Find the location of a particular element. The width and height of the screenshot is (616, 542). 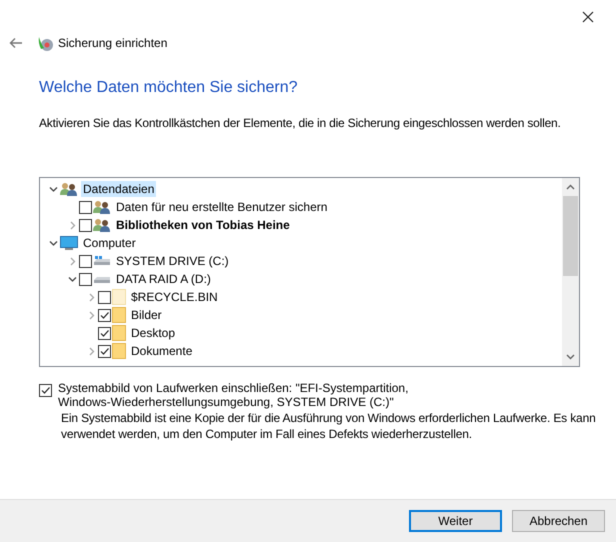

checkbox-label: Systemabbild von Laufwerken einschließen: "EFI-Systempartition, Windows-Wiederherstellungsumgebung, SYSTEM DRIVE (C:)" is located at coordinates (245, 395).